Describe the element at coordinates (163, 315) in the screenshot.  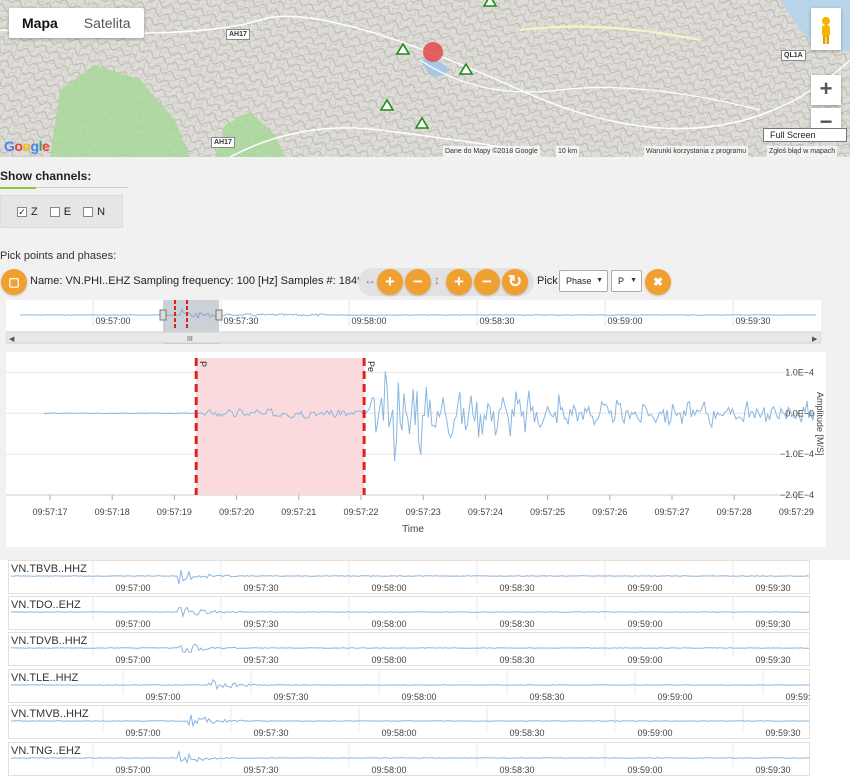
I see `window-left-handle` at that location.